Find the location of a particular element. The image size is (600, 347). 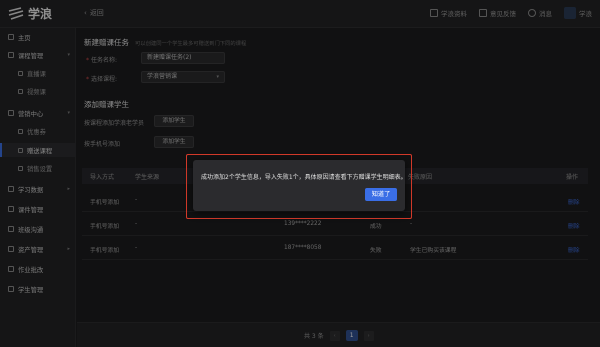

result-dialog: 成功添加2个学生信息，导入失败1个，具体原因请查看下方赠课学生明细表。 知道了 is located at coordinates (300, 185).